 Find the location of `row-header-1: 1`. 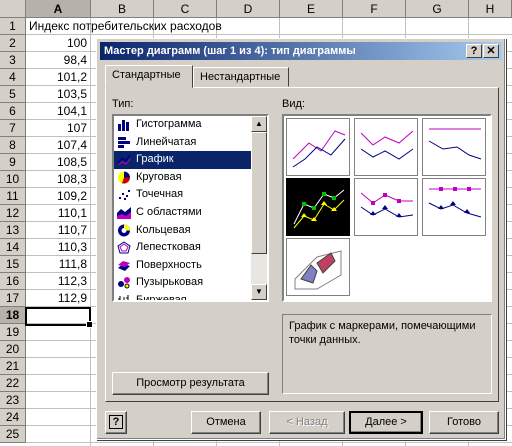

row-header-1: 1 is located at coordinates (13, 26).